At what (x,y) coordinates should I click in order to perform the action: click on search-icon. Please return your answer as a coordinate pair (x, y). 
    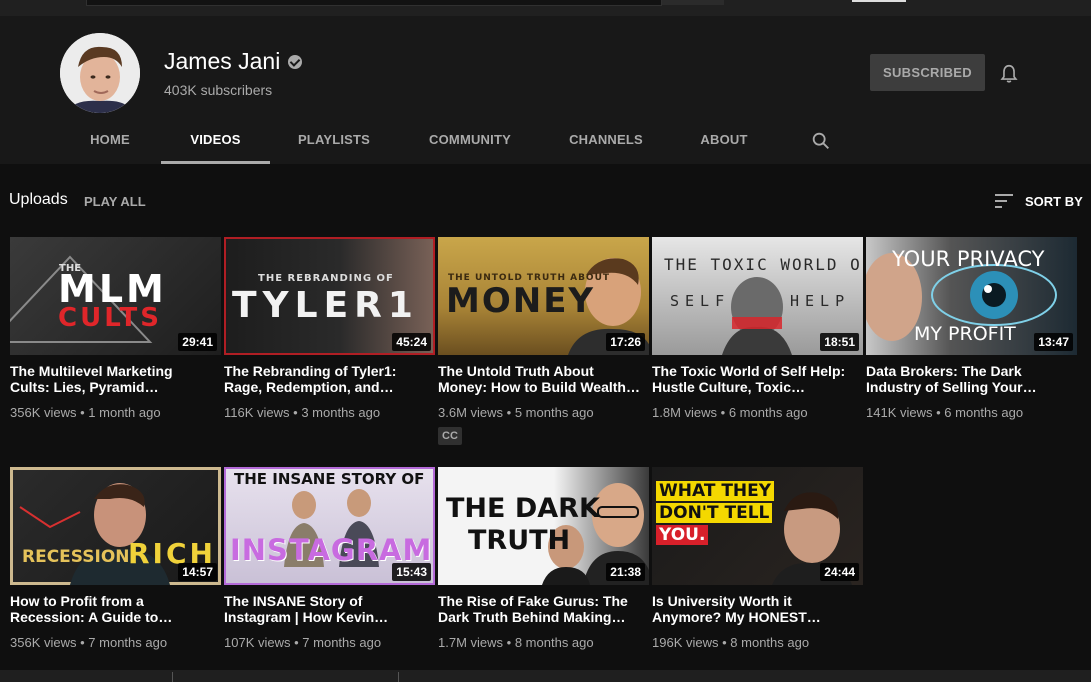
    Looking at the image, I should click on (821, 141).